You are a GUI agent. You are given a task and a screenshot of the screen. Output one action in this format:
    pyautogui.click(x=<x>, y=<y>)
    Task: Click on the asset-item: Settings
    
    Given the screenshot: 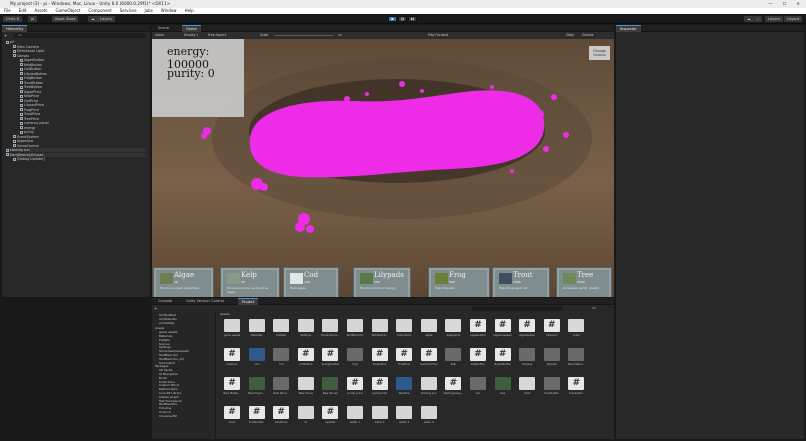 What is the action you would take?
    pyautogui.click(x=306, y=329)
    